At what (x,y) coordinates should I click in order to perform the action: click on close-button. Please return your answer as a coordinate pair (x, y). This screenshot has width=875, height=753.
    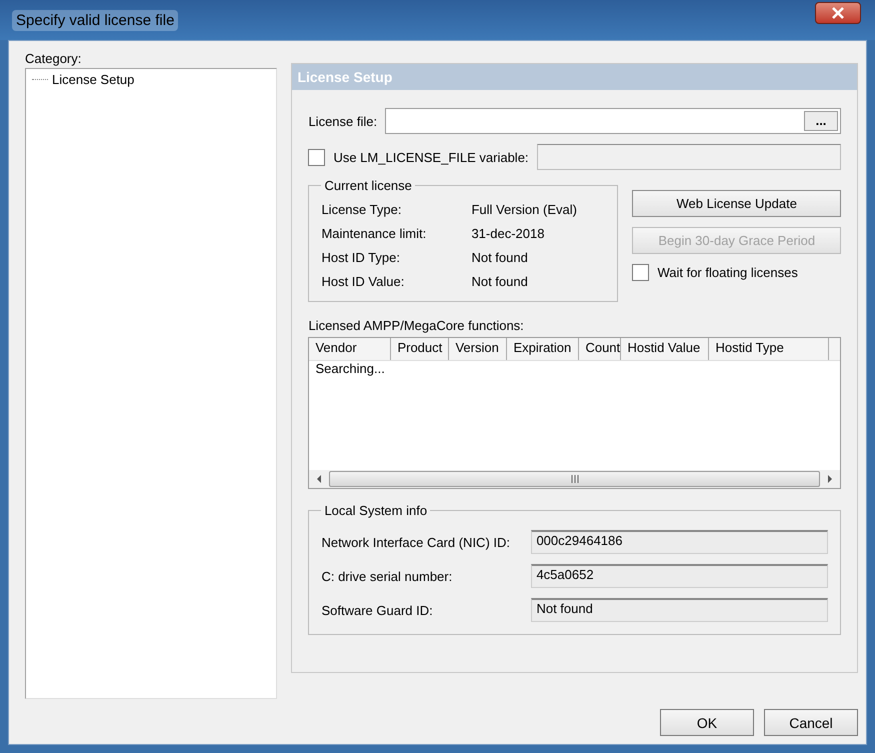
    Looking at the image, I should click on (838, 13).